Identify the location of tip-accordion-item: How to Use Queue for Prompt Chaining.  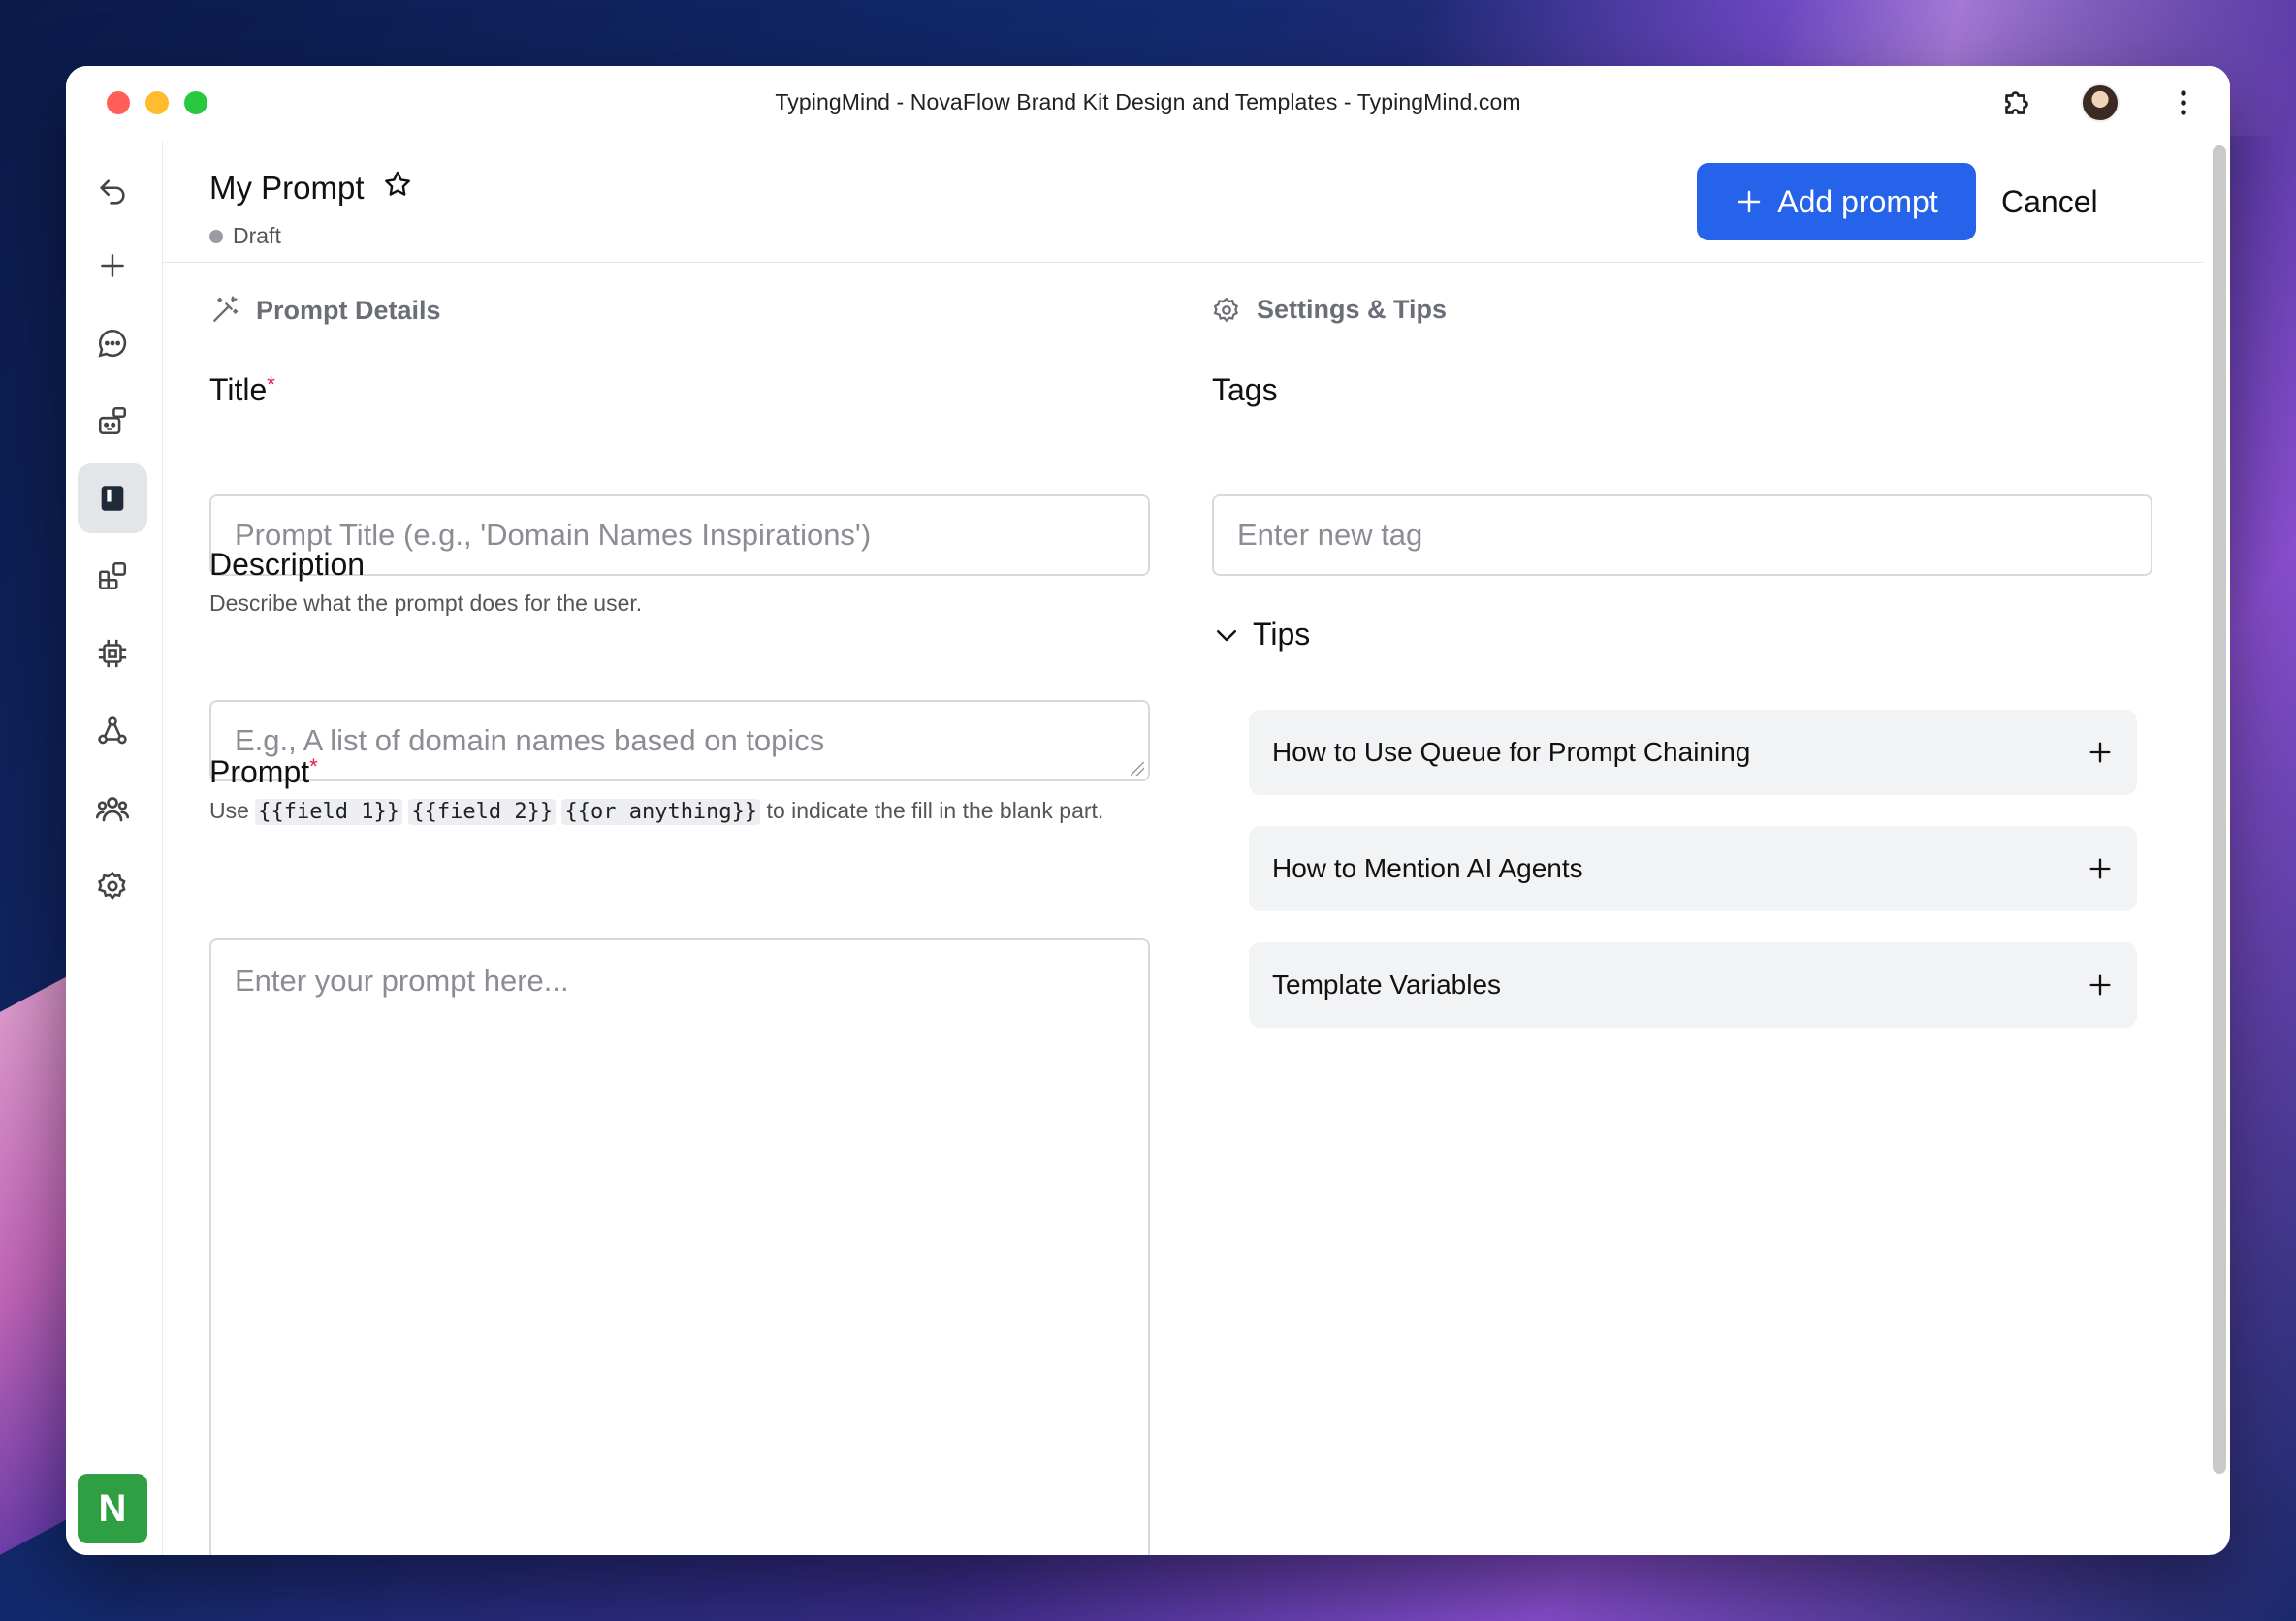
(1693, 752).